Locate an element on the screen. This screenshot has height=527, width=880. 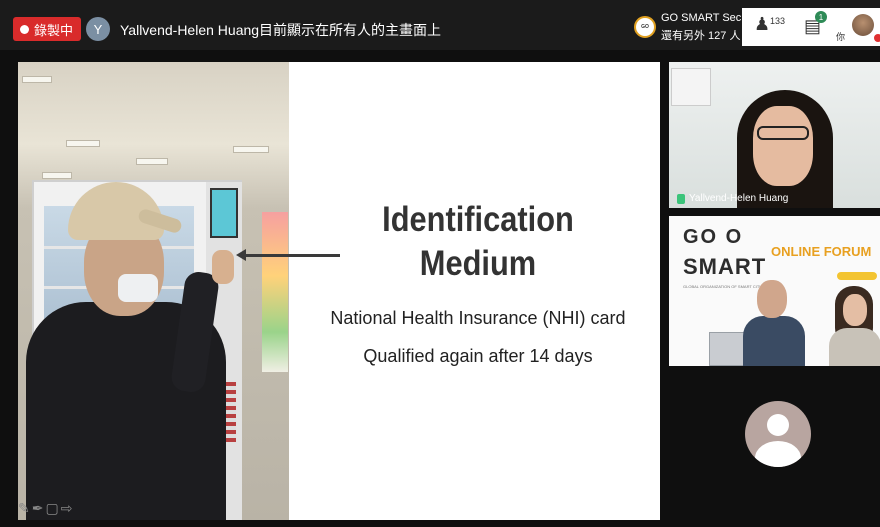
presenter-glasses is located at coordinates (783, 133).